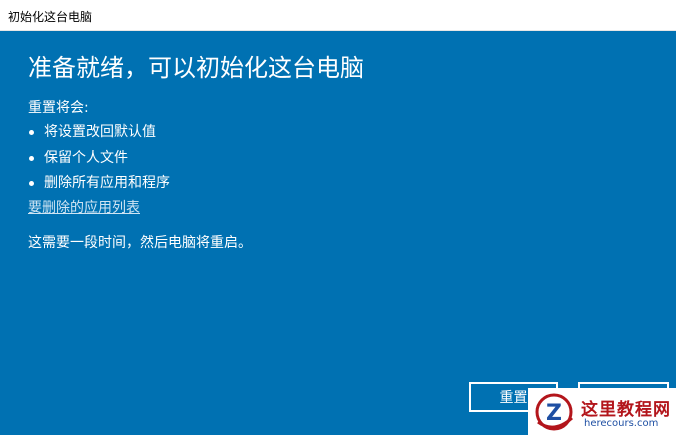  I want to click on watermark-url: herecours.com, so click(621, 423).